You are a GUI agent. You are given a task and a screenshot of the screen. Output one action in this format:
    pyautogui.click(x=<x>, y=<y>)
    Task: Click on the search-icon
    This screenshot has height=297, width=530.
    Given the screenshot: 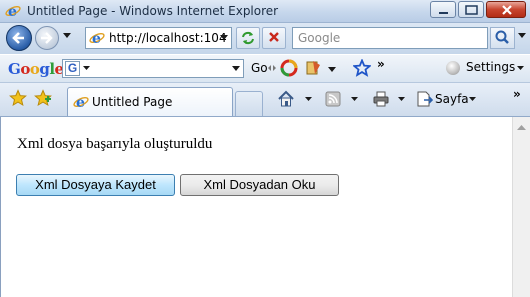 What is the action you would take?
    pyautogui.click(x=502, y=37)
    